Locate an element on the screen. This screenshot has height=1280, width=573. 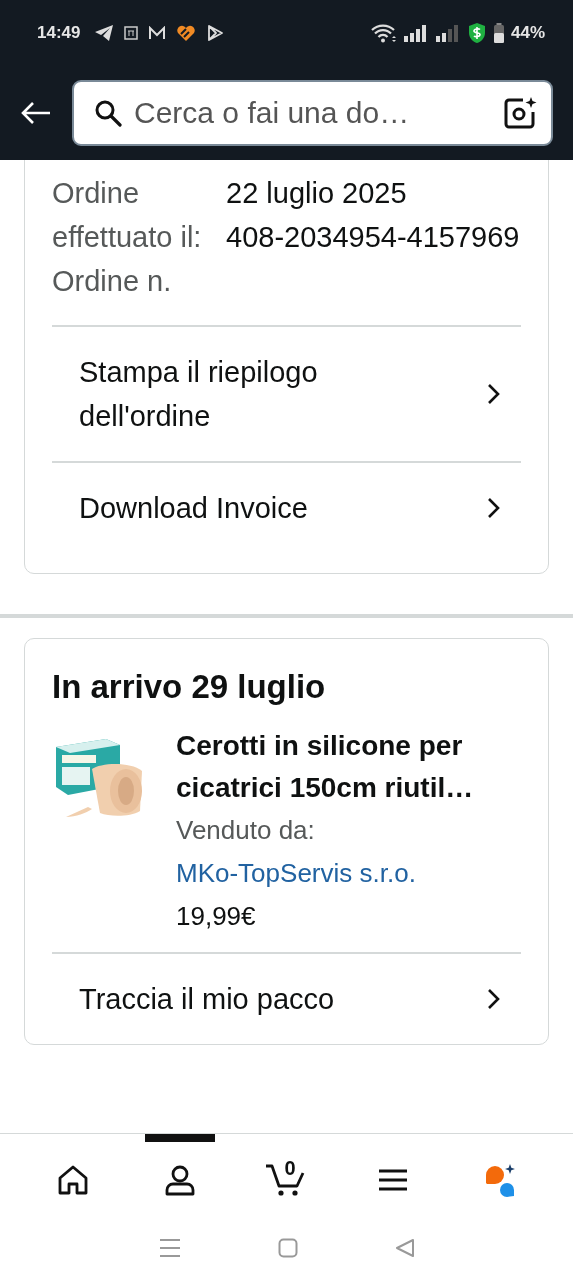
nav-tab: 0 is located at coordinates (286, 1176).